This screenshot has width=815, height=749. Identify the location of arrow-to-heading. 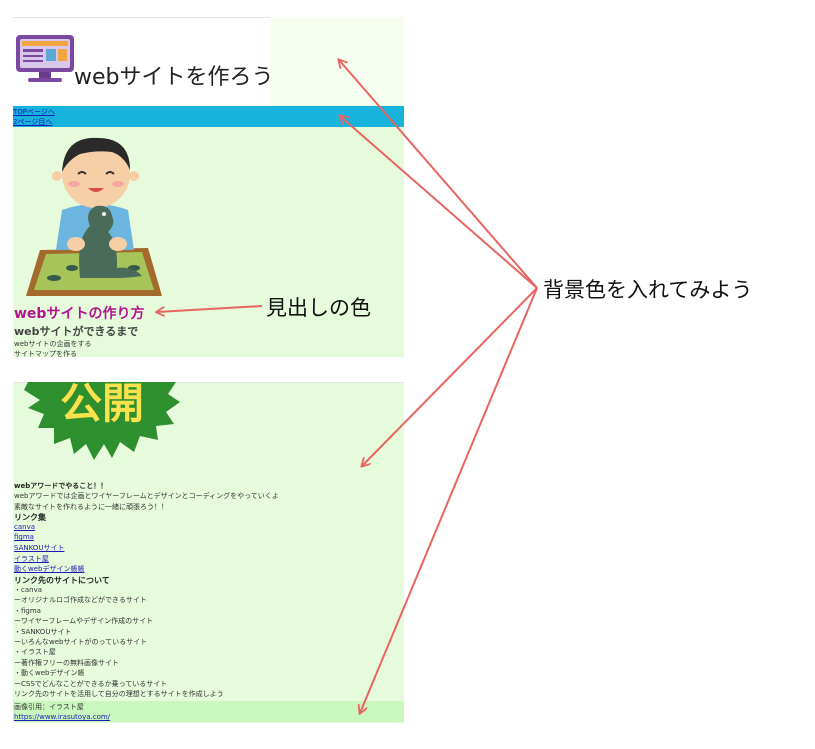
(210, 308).